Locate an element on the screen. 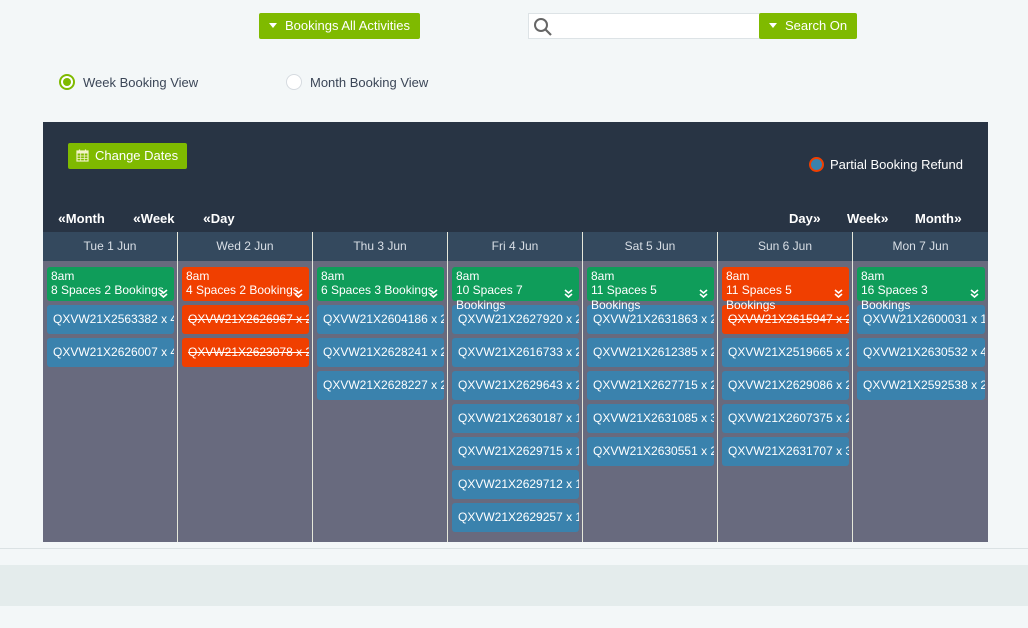 The height and width of the screenshot is (628, 1028). next-day-label: Day is located at coordinates (801, 218).